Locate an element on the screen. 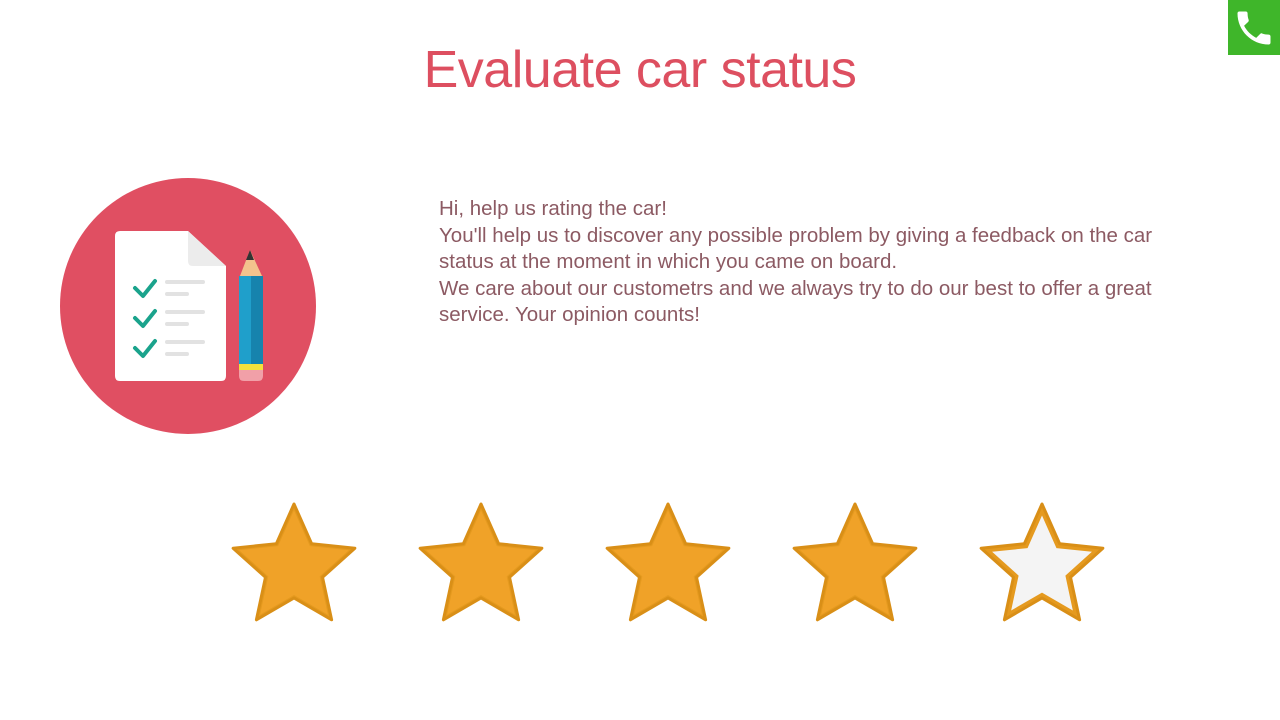  description-line-1: Hi, help us rating the car! is located at coordinates (553, 208).